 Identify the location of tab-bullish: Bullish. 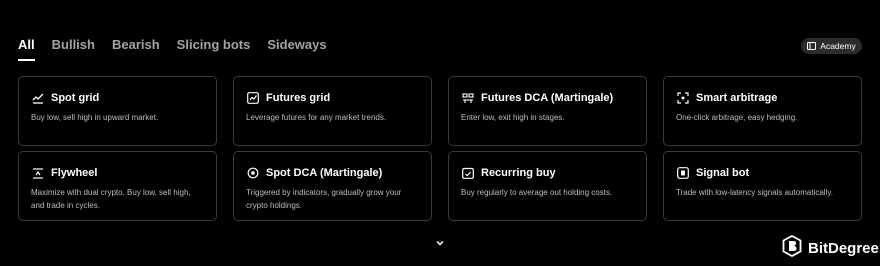
(73, 49).